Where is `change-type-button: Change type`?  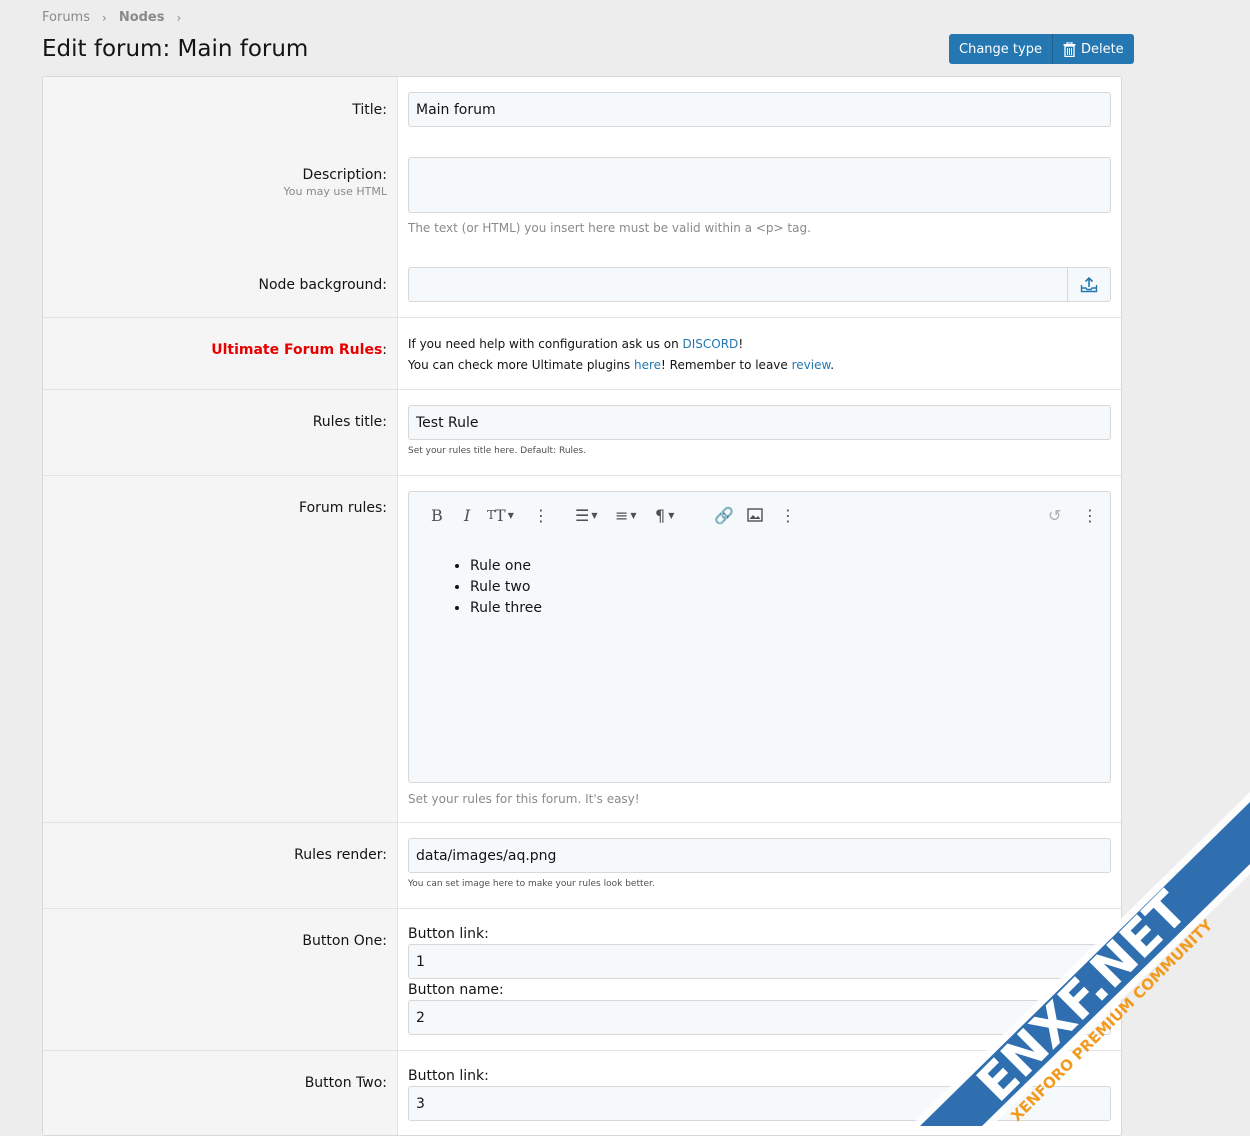 change-type-button: Change type is located at coordinates (1000, 49).